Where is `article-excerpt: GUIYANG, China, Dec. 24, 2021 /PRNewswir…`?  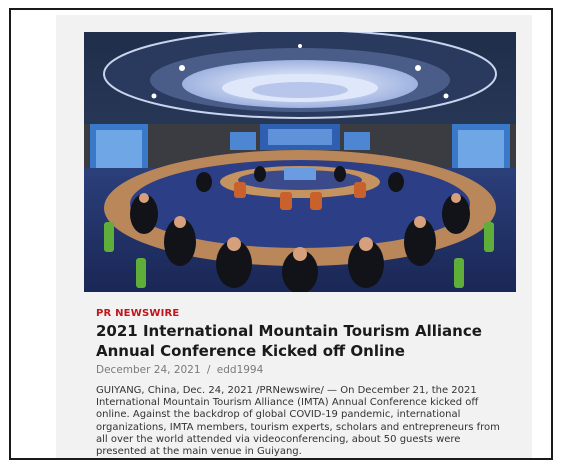 article-excerpt: GUIYANG, China, Dec. 24, 2021 /PRNewswir… is located at coordinates (298, 421).